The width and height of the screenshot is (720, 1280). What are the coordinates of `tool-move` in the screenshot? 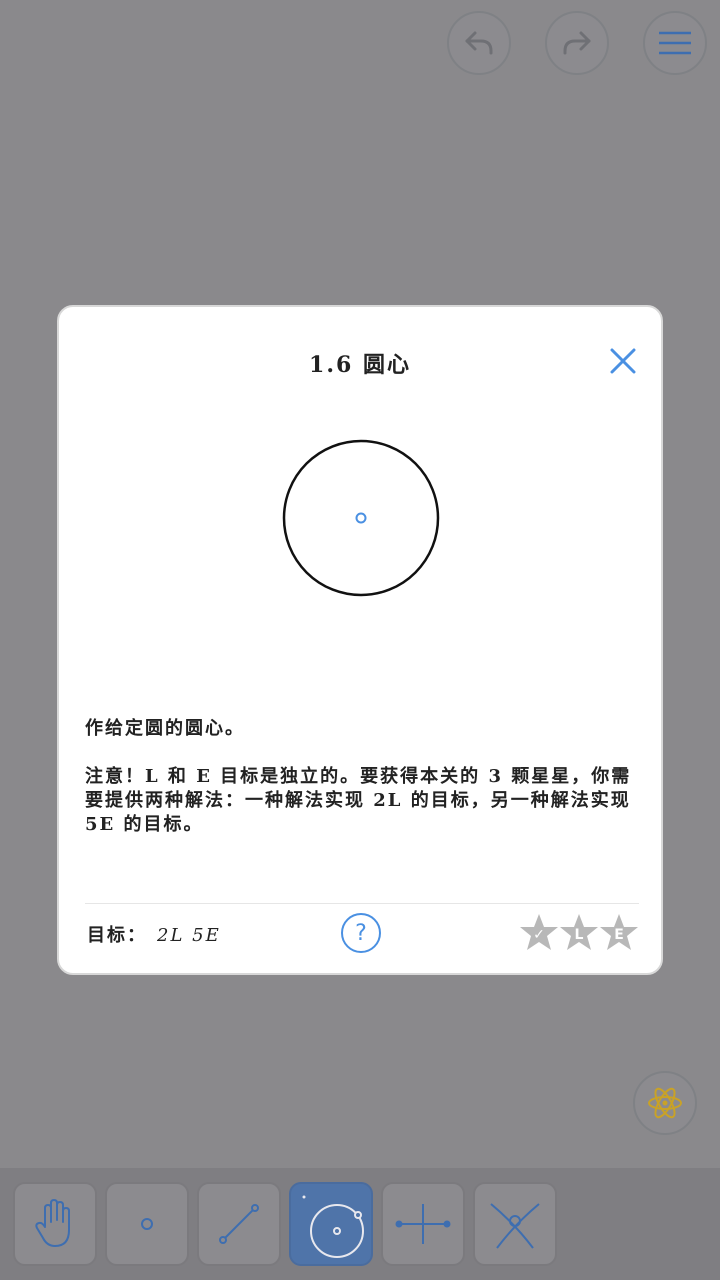 It's located at (55, 1224).